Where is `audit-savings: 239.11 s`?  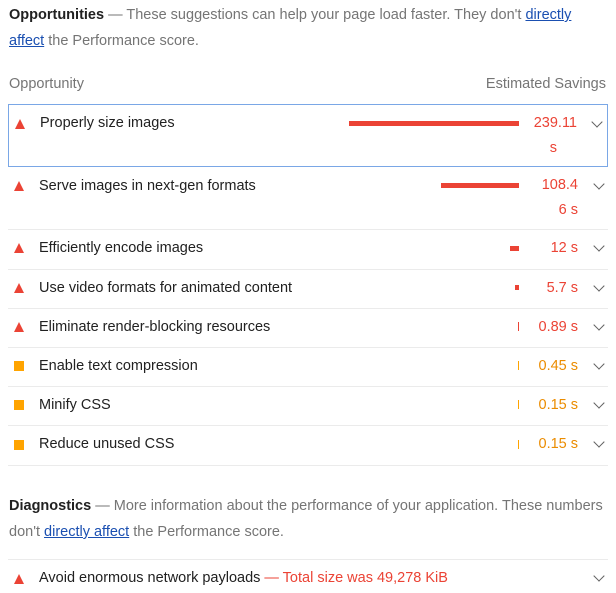
audit-savings: 239.11 s is located at coordinates (551, 136).